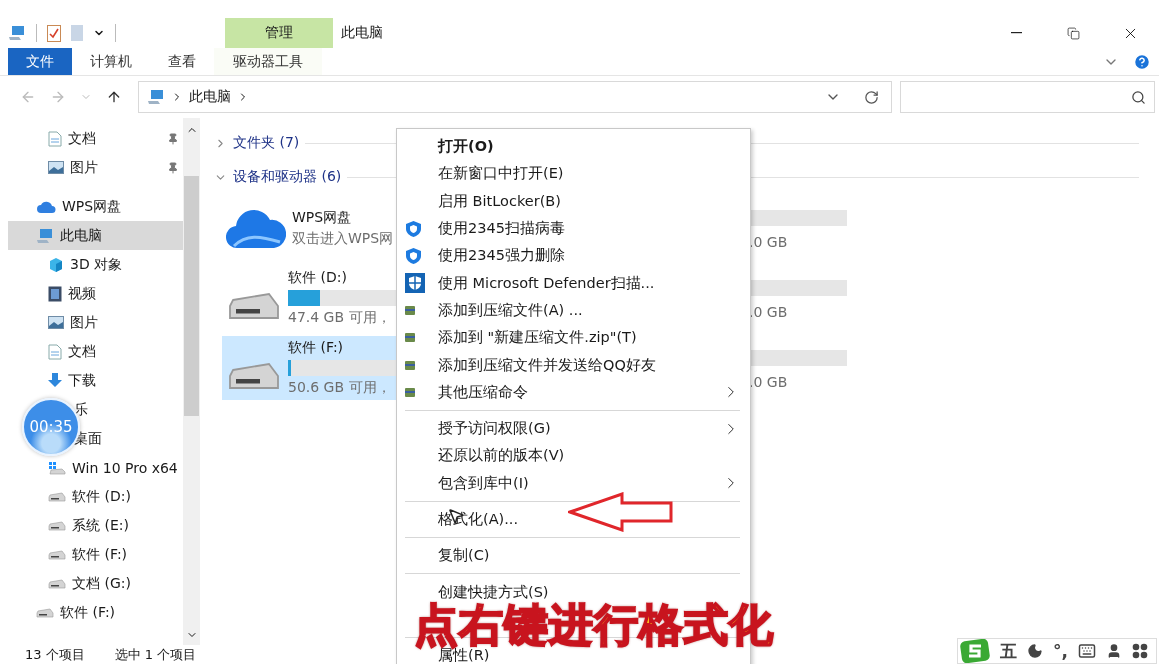 The width and height of the screenshot is (1159, 664). I want to click on nav-item: 文档 (G:), so click(101, 583).